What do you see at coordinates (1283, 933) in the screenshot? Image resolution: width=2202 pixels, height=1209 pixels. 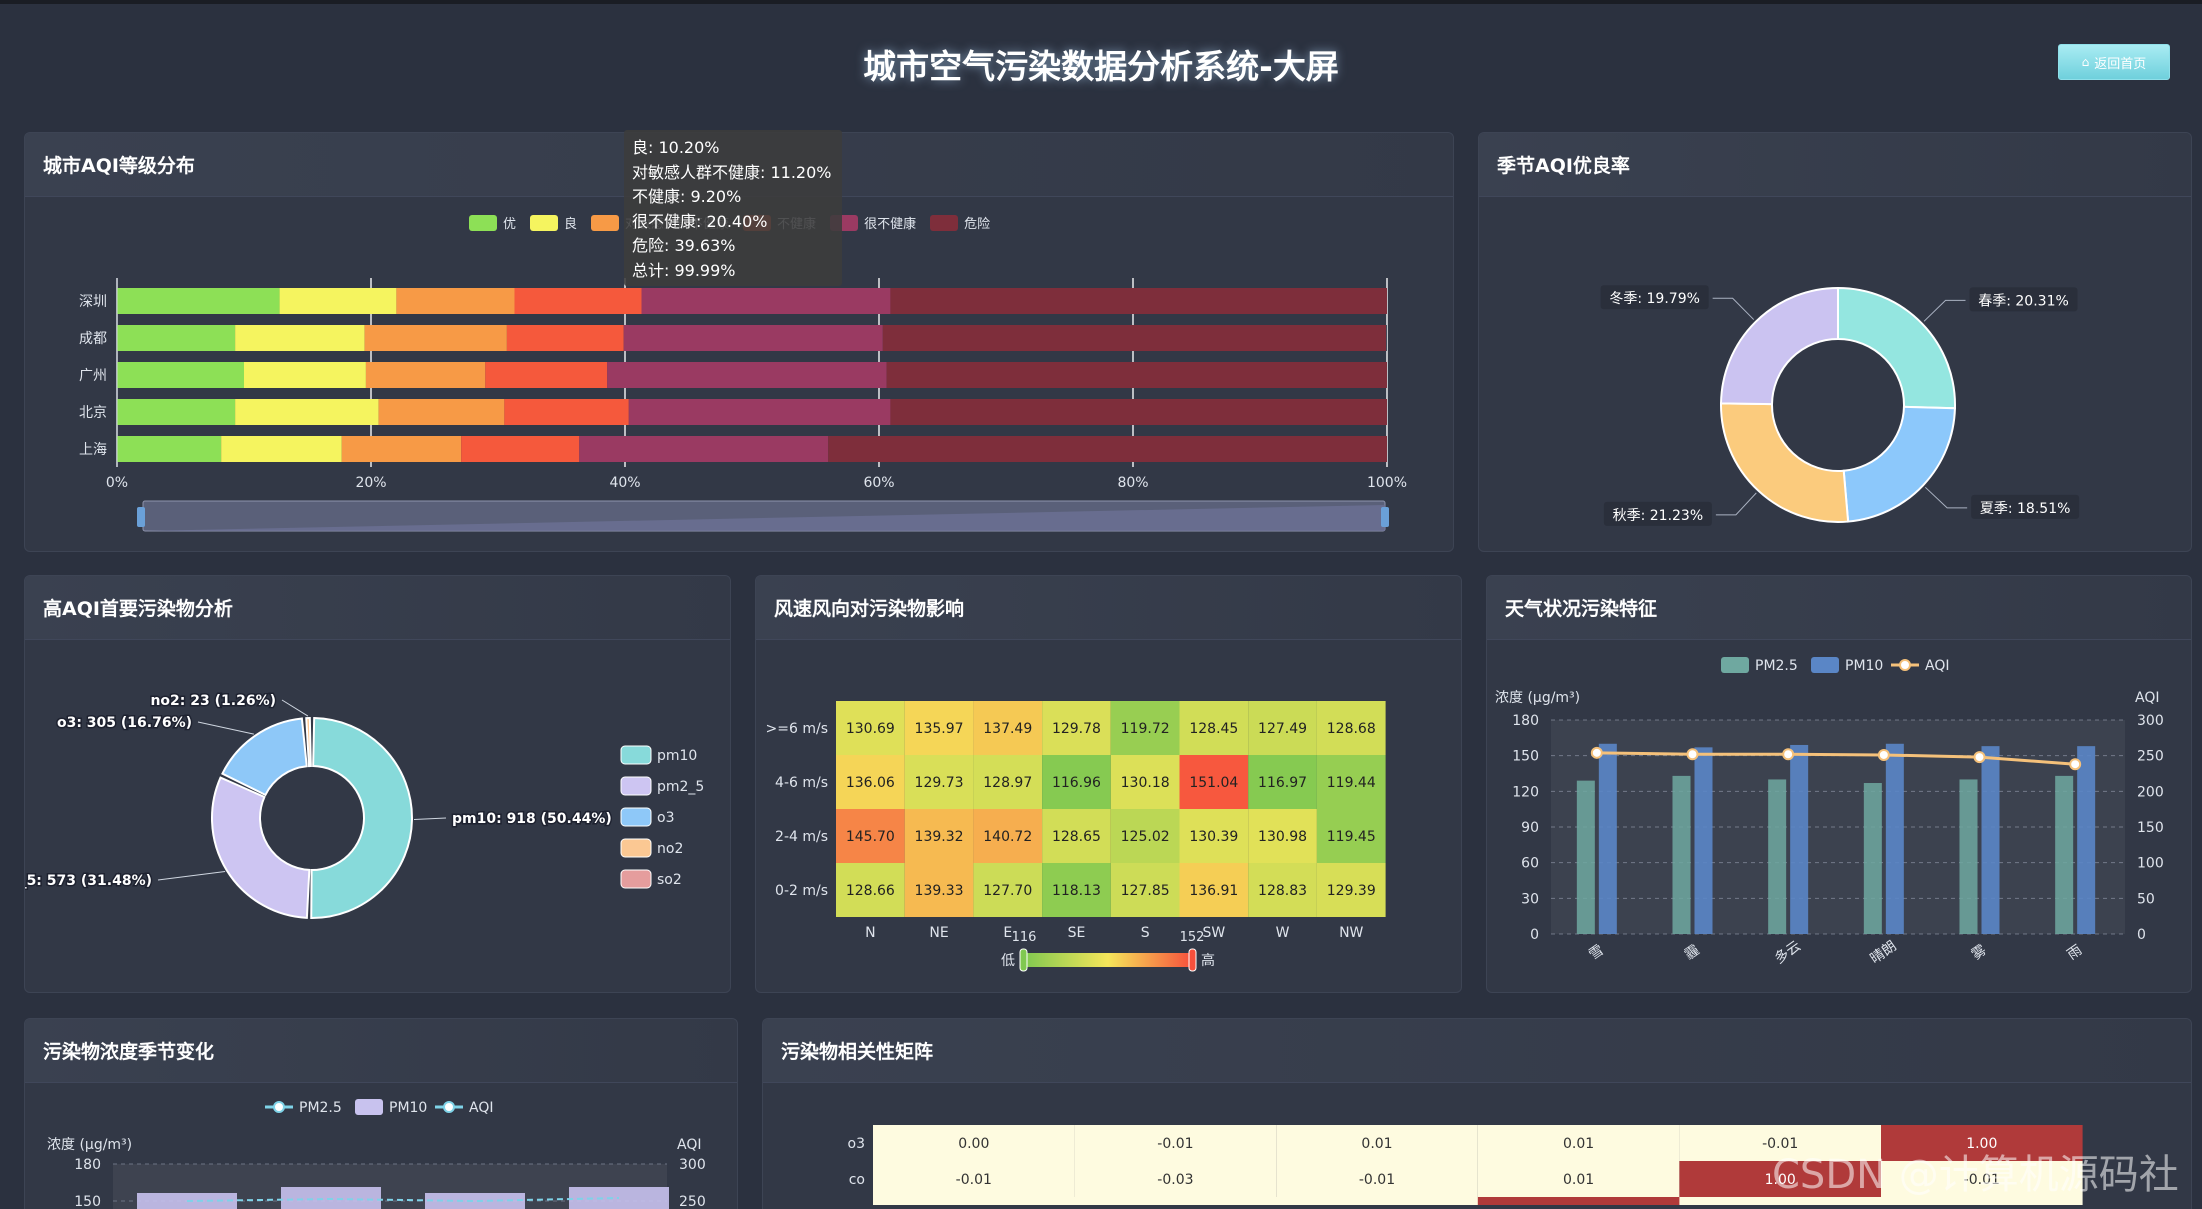 I see `col-label: W` at bounding box center [1283, 933].